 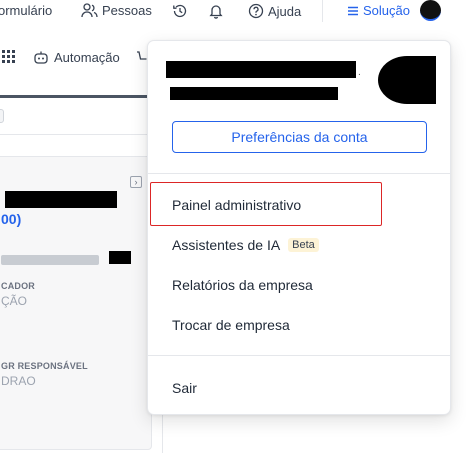 What do you see at coordinates (303, 245) in the screenshot?
I see `beta-badge: Beta` at bounding box center [303, 245].